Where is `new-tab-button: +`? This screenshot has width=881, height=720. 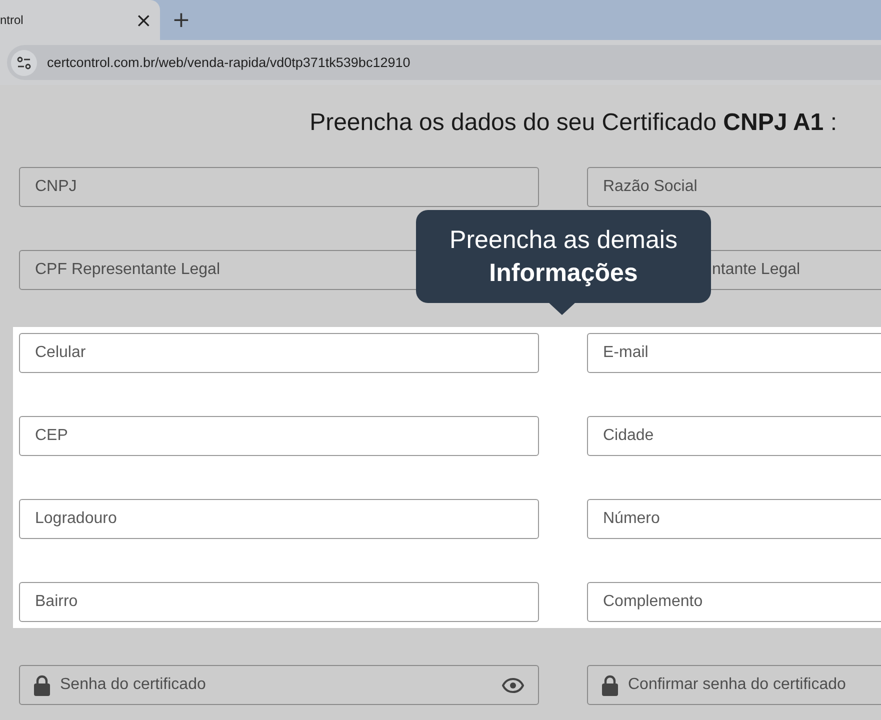 new-tab-button: + is located at coordinates (181, 21).